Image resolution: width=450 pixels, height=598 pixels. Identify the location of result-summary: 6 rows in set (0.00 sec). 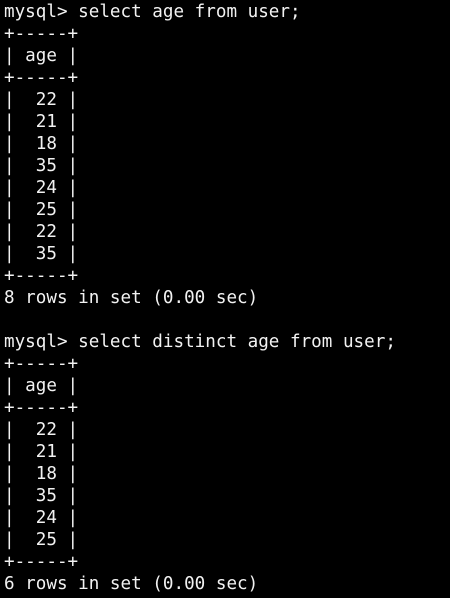
(131, 584).